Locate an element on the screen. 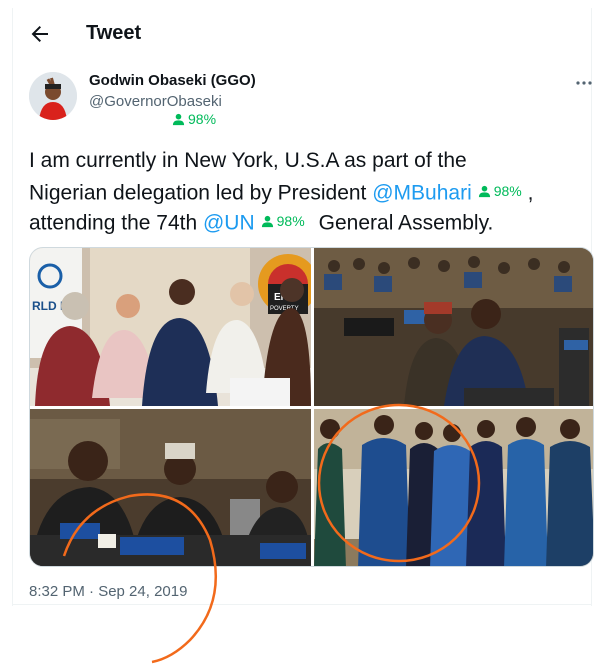 Image resolution: width=600 pixels, height=665 pixels. tweet-text-segment: General Assembly. is located at coordinates (406, 223).